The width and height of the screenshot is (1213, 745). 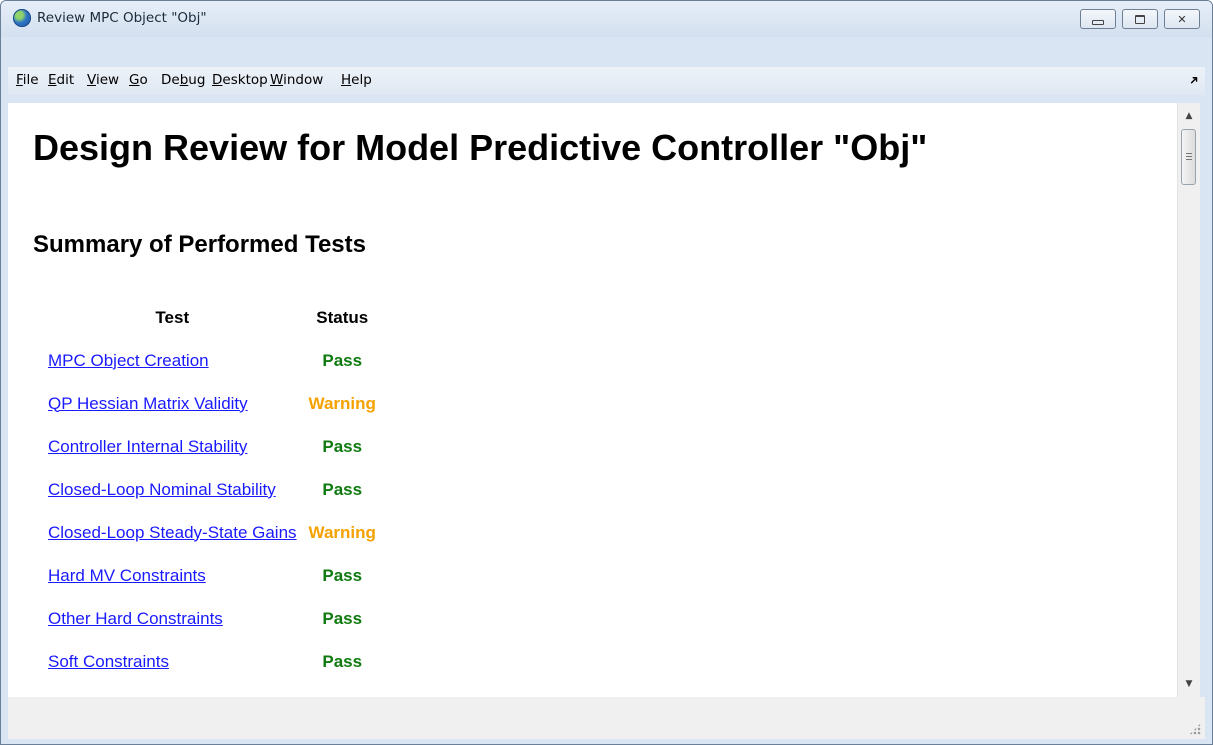 I want to click on test-cell: Other Hard Constraints, so click(x=172, y=618).